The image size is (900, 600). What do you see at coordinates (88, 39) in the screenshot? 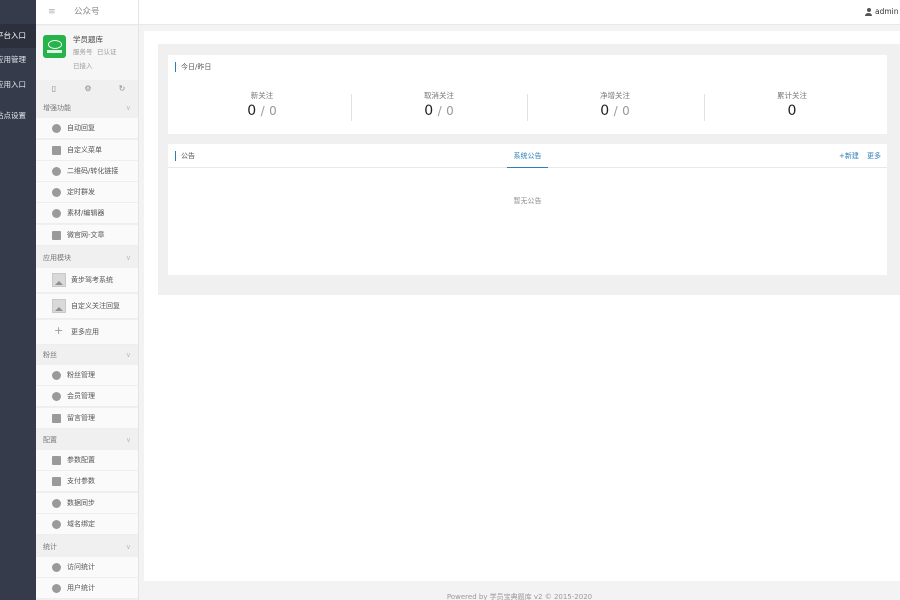
I see `account-name: 学员题库` at bounding box center [88, 39].